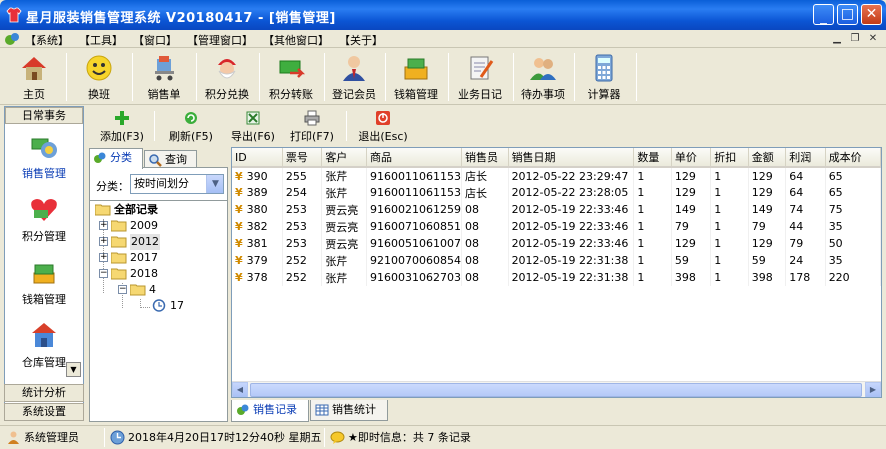 The height and width of the screenshot is (449, 886). Describe the element at coordinates (805, 158) in the screenshot. I see `column-header: 利润` at that location.